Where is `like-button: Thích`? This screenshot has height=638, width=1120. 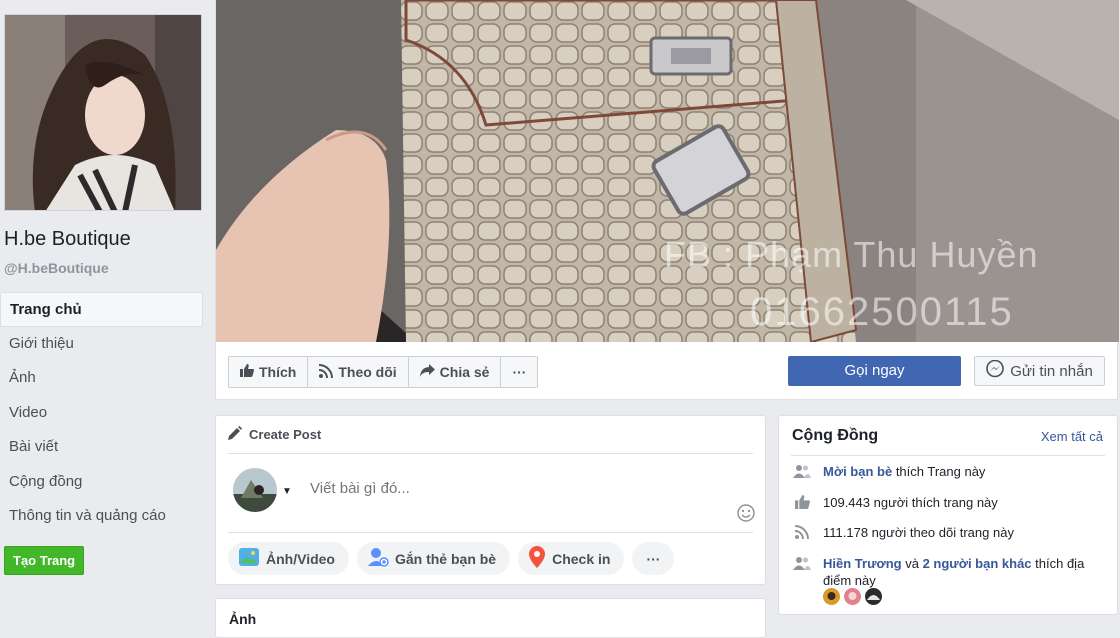
like-button: Thích is located at coordinates (269, 372).